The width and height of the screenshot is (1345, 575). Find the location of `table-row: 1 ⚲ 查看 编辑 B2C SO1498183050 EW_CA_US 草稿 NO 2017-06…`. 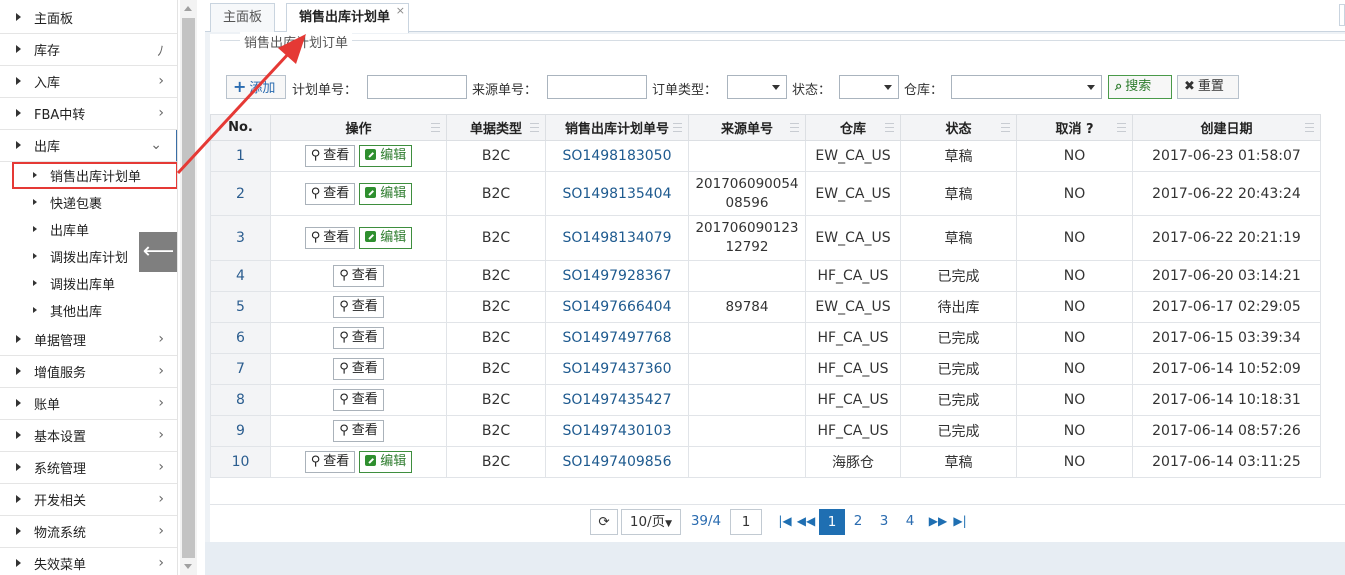

table-row: 1 ⚲ 查看 编辑 B2C SO1498183050 EW_CA_US 草稿 NO 2017-06… is located at coordinates (765, 156).